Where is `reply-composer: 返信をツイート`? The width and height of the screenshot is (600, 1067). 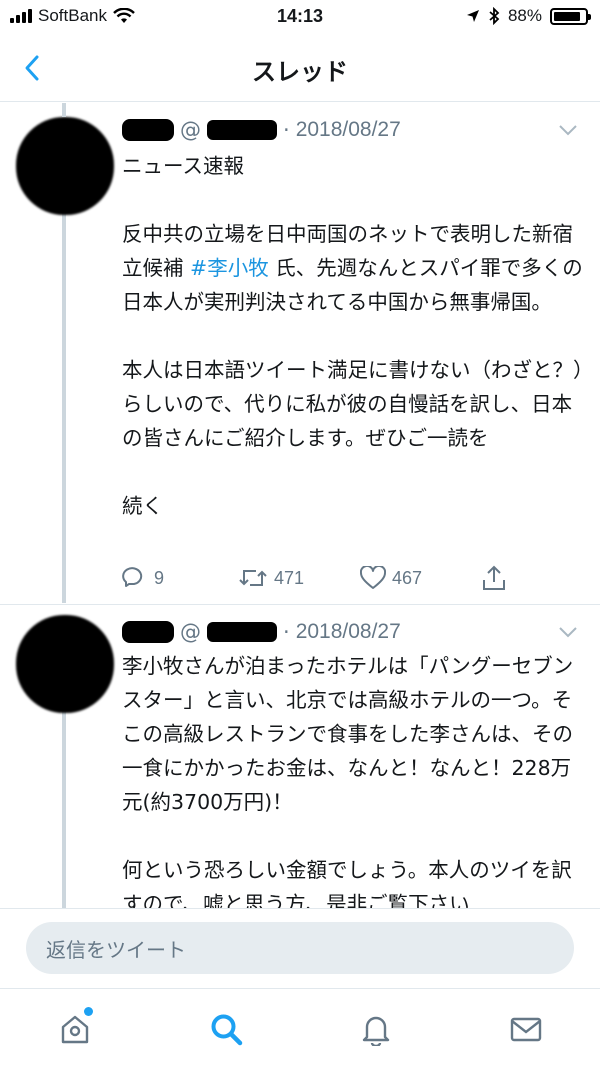
reply-composer: 返信をツイート is located at coordinates (300, 948).